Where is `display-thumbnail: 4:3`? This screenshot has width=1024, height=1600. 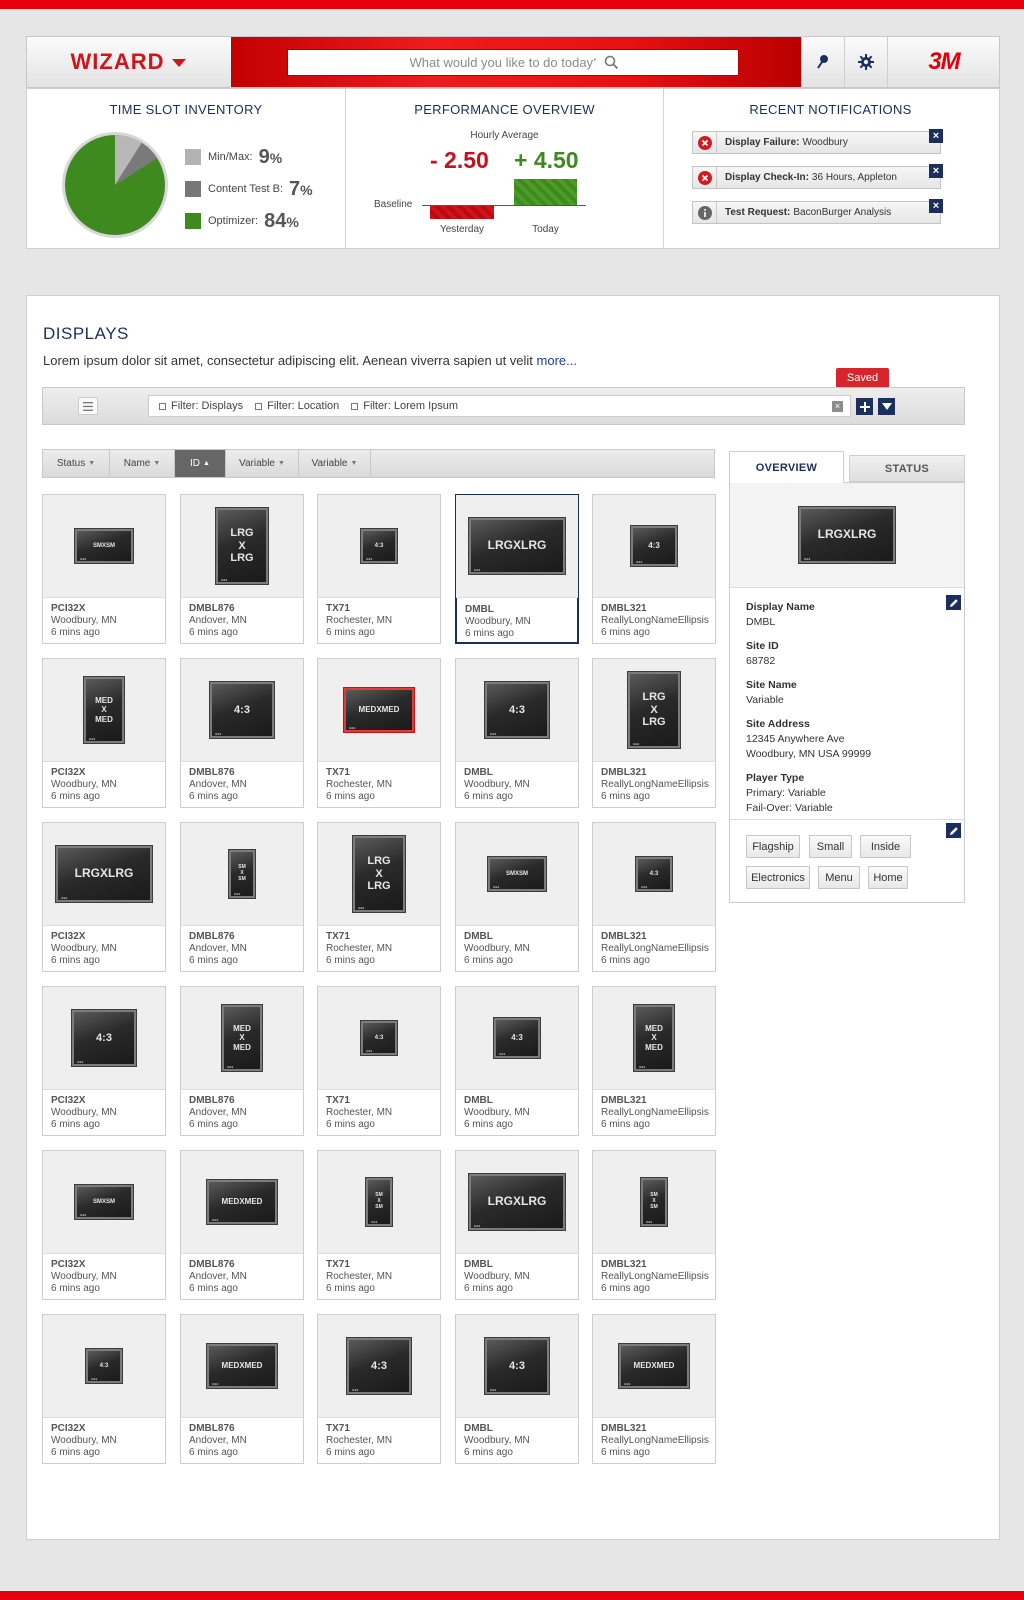 display-thumbnail: 4:3 is located at coordinates (379, 1366).